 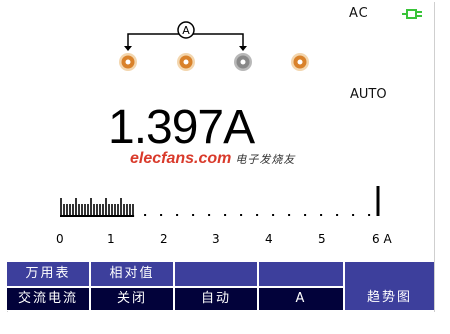 What do you see at coordinates (133, 299) in the screenshot?
I see `softkey-2-bottom: 关闭` at bounding box center [133, 299].